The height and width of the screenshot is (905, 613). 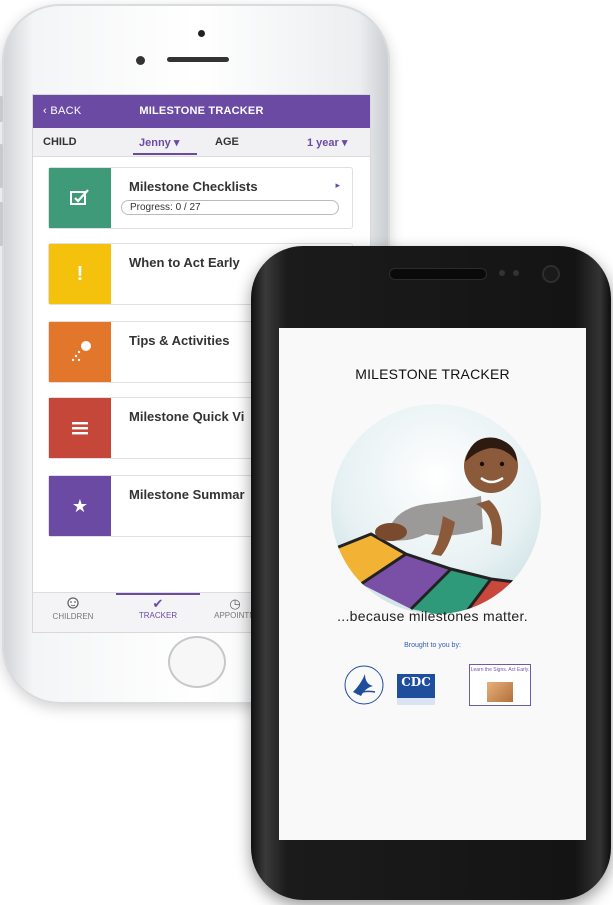 What do you see at coordinates (327, 142) in the screenshot?
I see `age-dropdown: 1 year ▾` at bounding box center [327, 142].